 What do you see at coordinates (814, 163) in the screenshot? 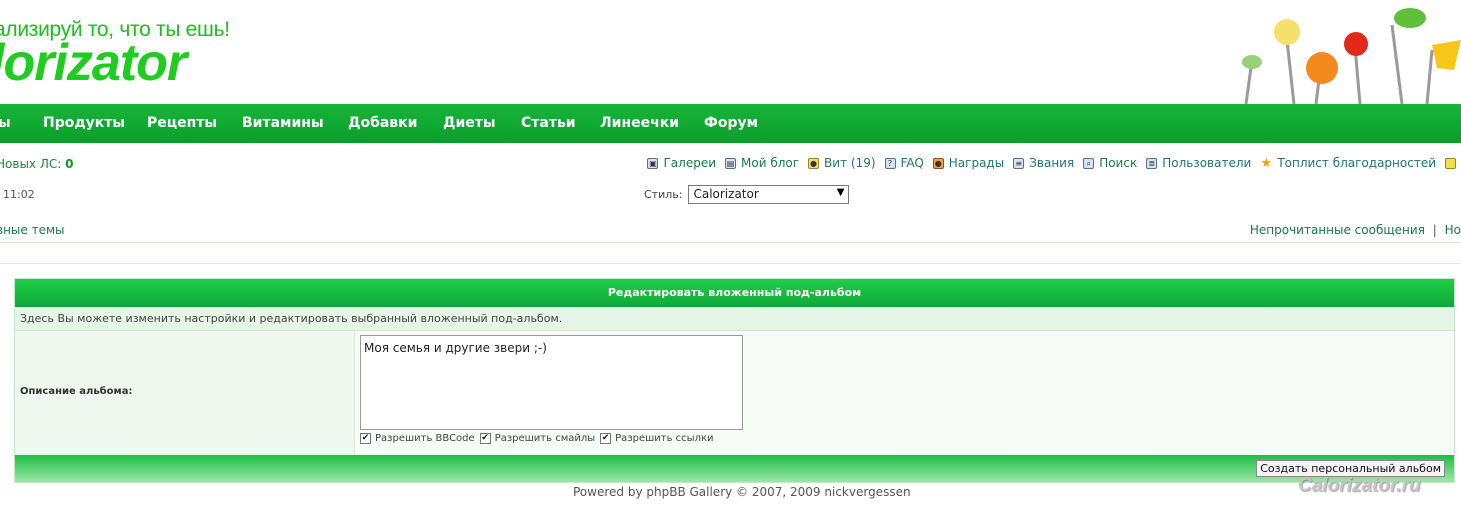
I see `vit-icon: ●` at bounding box center [814, 163].